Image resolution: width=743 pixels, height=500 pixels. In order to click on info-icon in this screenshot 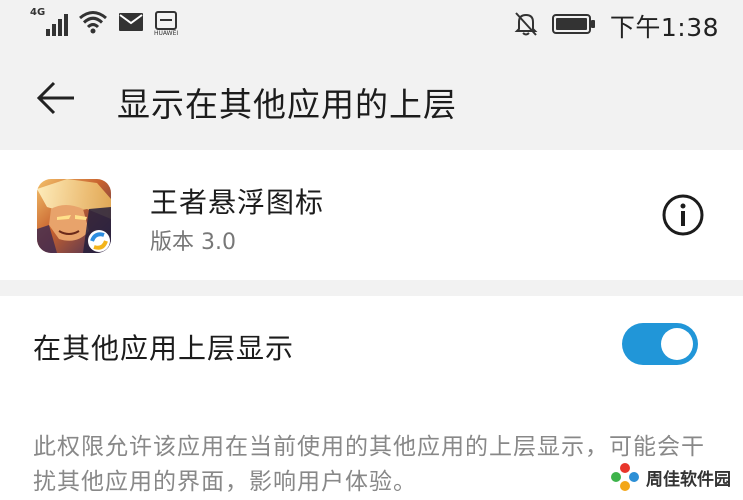, I will do `click(683, 215)`.